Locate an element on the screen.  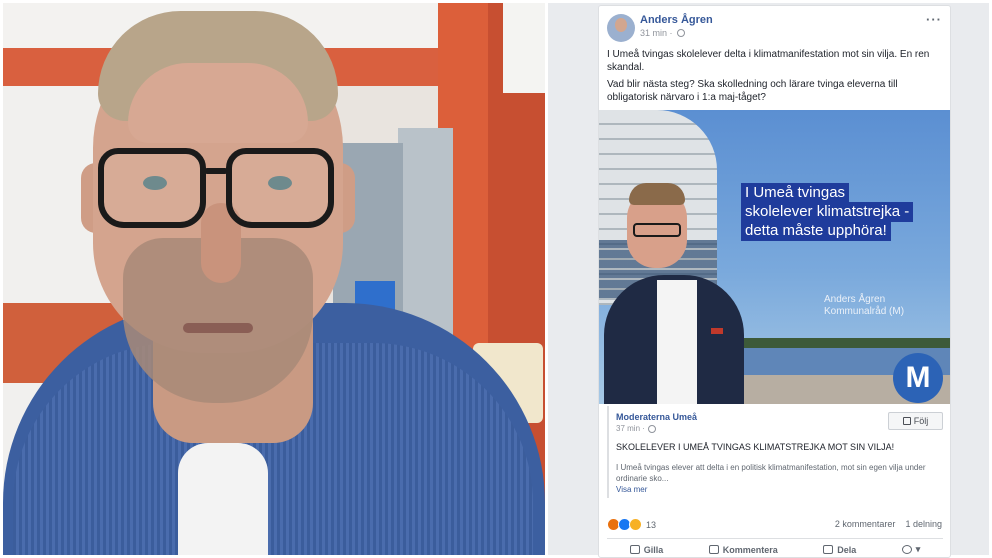
comment-button: Kommentera is located at coordinates (743, 549).